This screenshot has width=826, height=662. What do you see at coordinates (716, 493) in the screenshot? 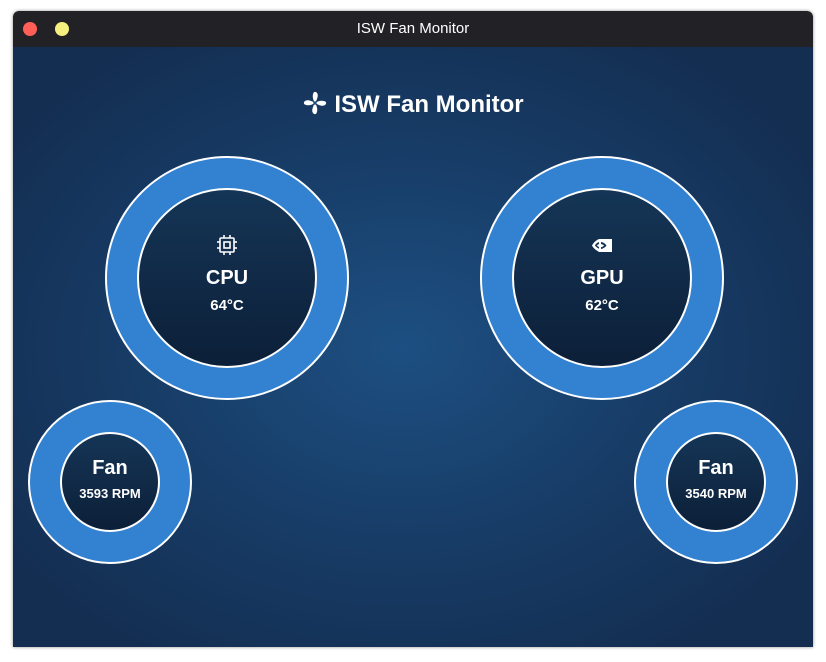
I see `fan-right-rpm: 3540 RPM` at bounding box center [716, 493].